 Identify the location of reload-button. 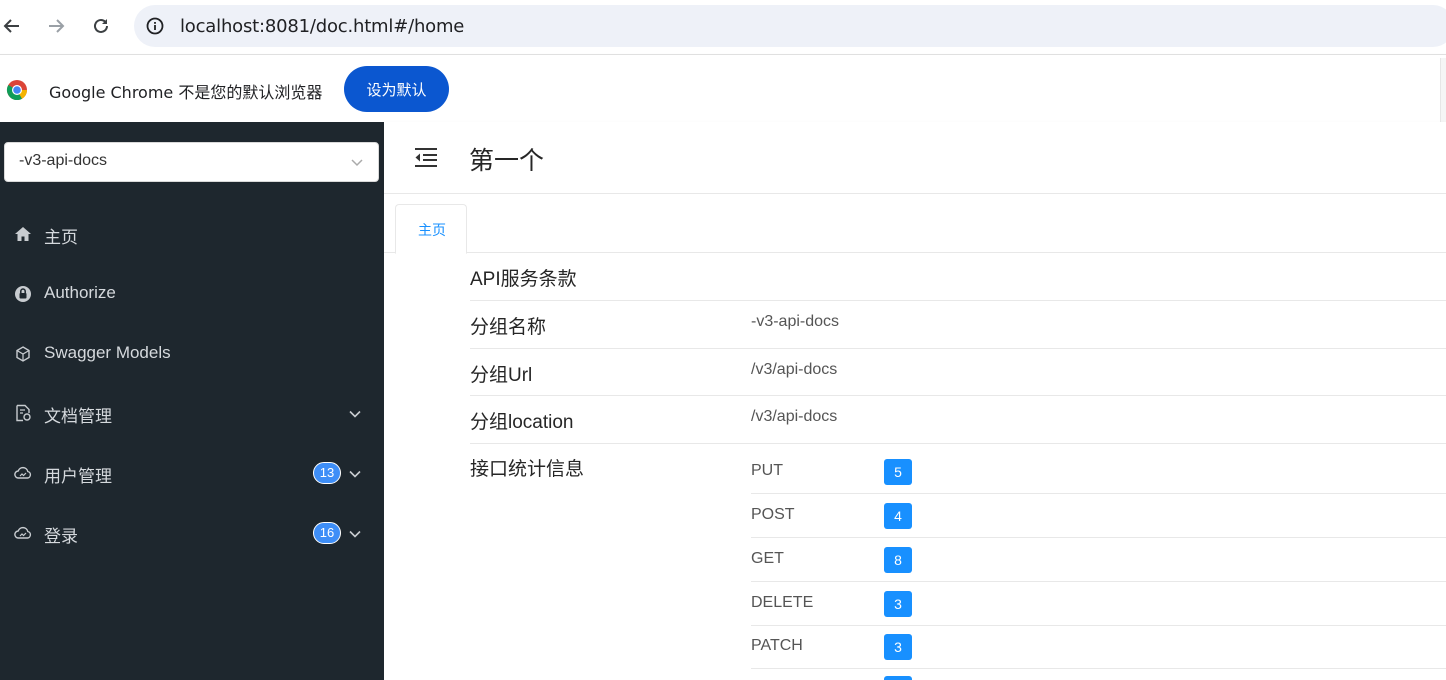
(101, 26).